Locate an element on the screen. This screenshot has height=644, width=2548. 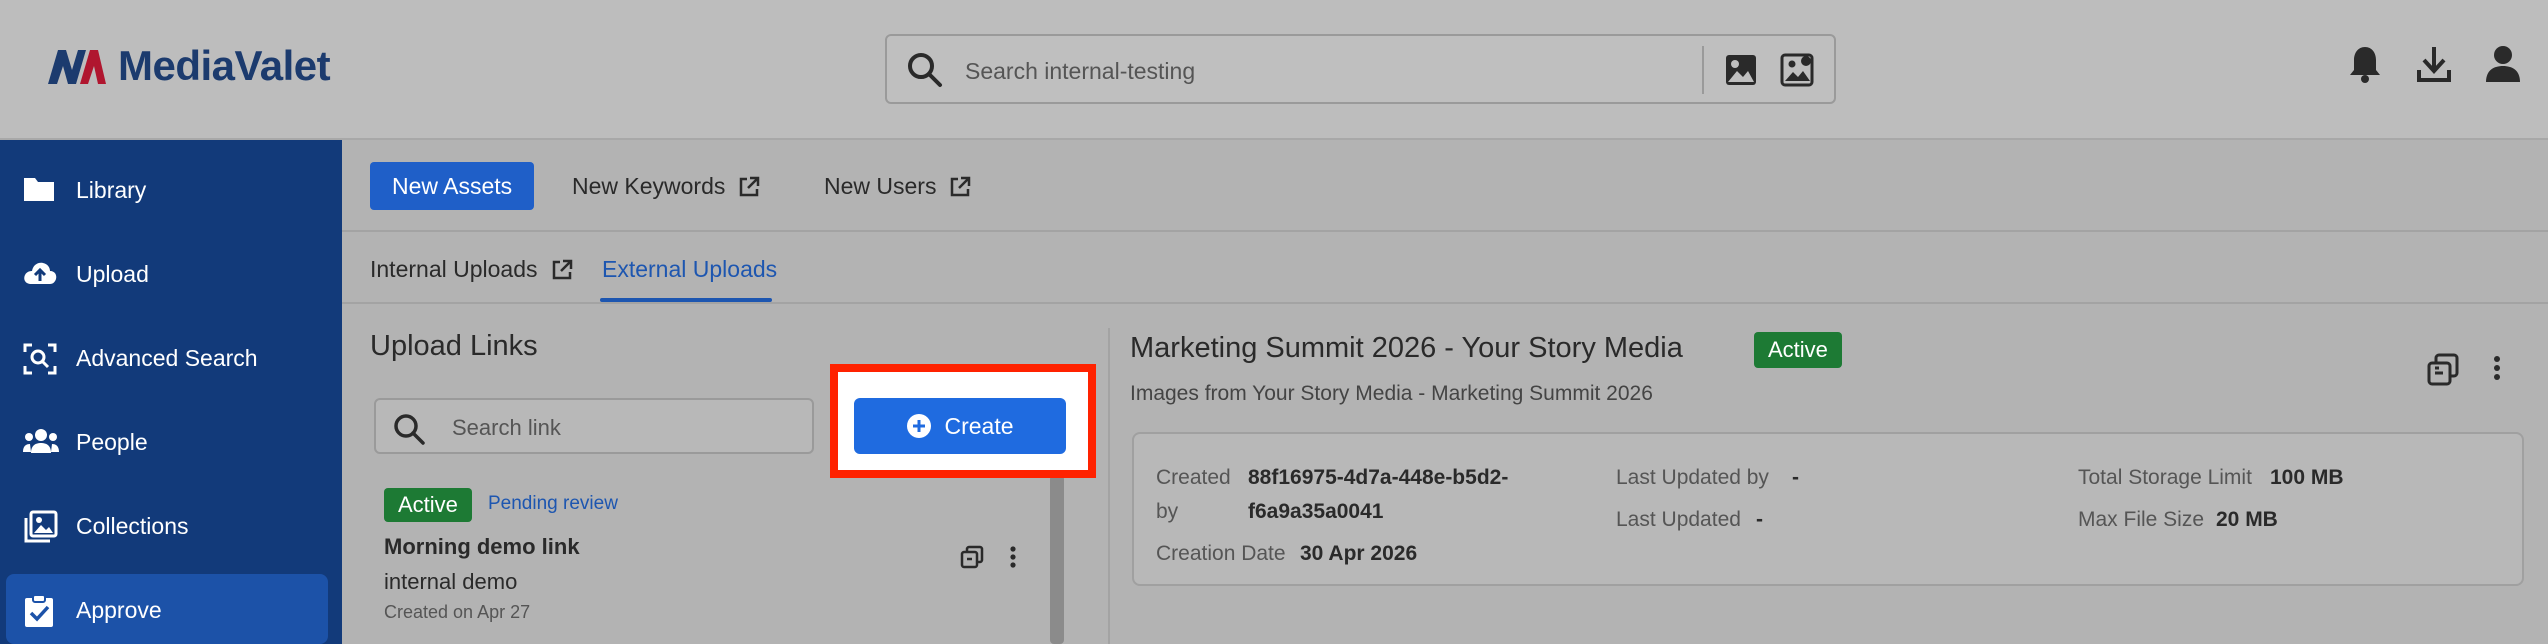
global-search: Search internal-testing is located at coordinates (1360, 69).